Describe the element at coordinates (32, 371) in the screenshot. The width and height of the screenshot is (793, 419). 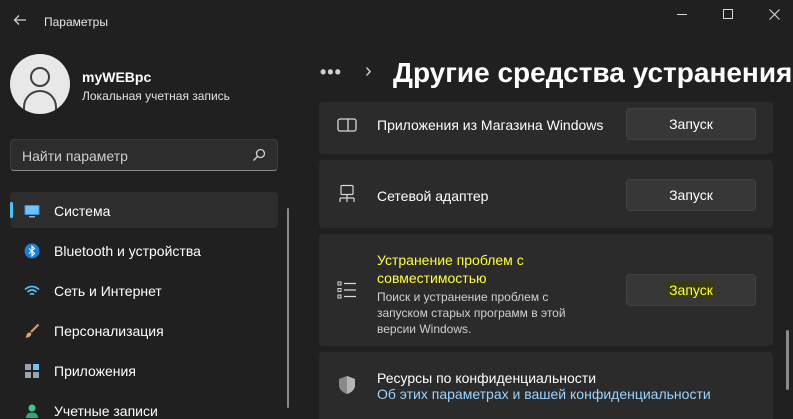
I see `apps-icon` at that location.